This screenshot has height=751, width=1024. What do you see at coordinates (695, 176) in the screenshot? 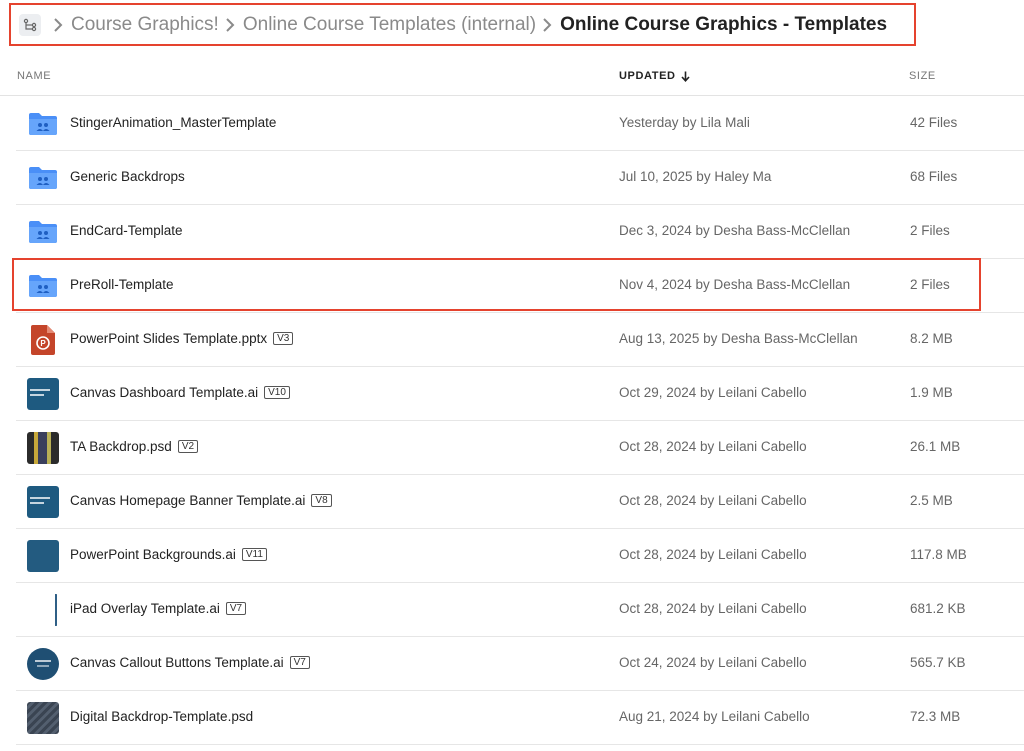
I see `updated-info: Jul 10, 2025 by Haley Ma` at bounding box center [695, 176].